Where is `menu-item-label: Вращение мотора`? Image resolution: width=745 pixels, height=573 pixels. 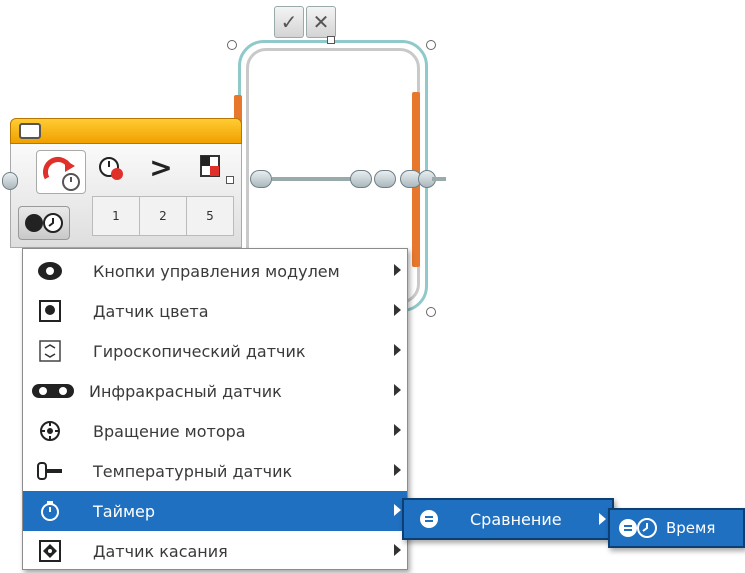
menu-item-label: Вращение мотора is located at coordinates (169, 431).